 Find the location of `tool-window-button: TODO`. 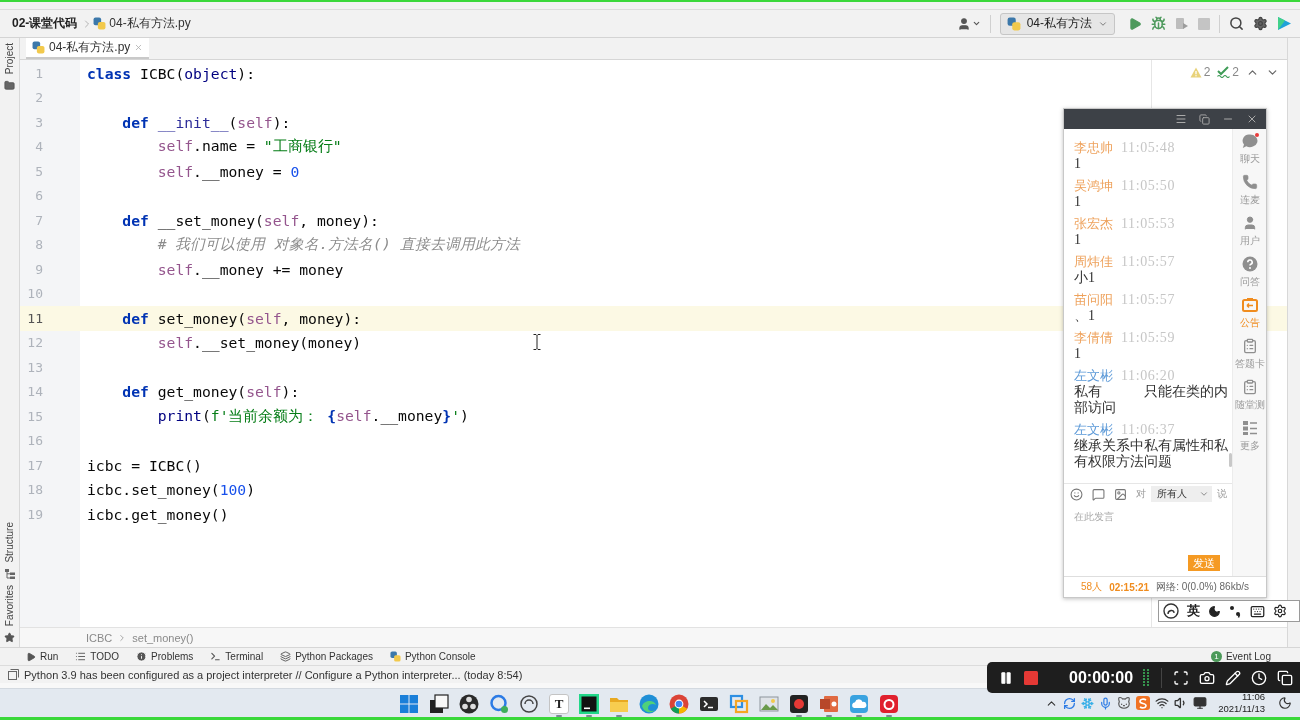

tool-window-button: TODO is located at coordinates (97, 656).